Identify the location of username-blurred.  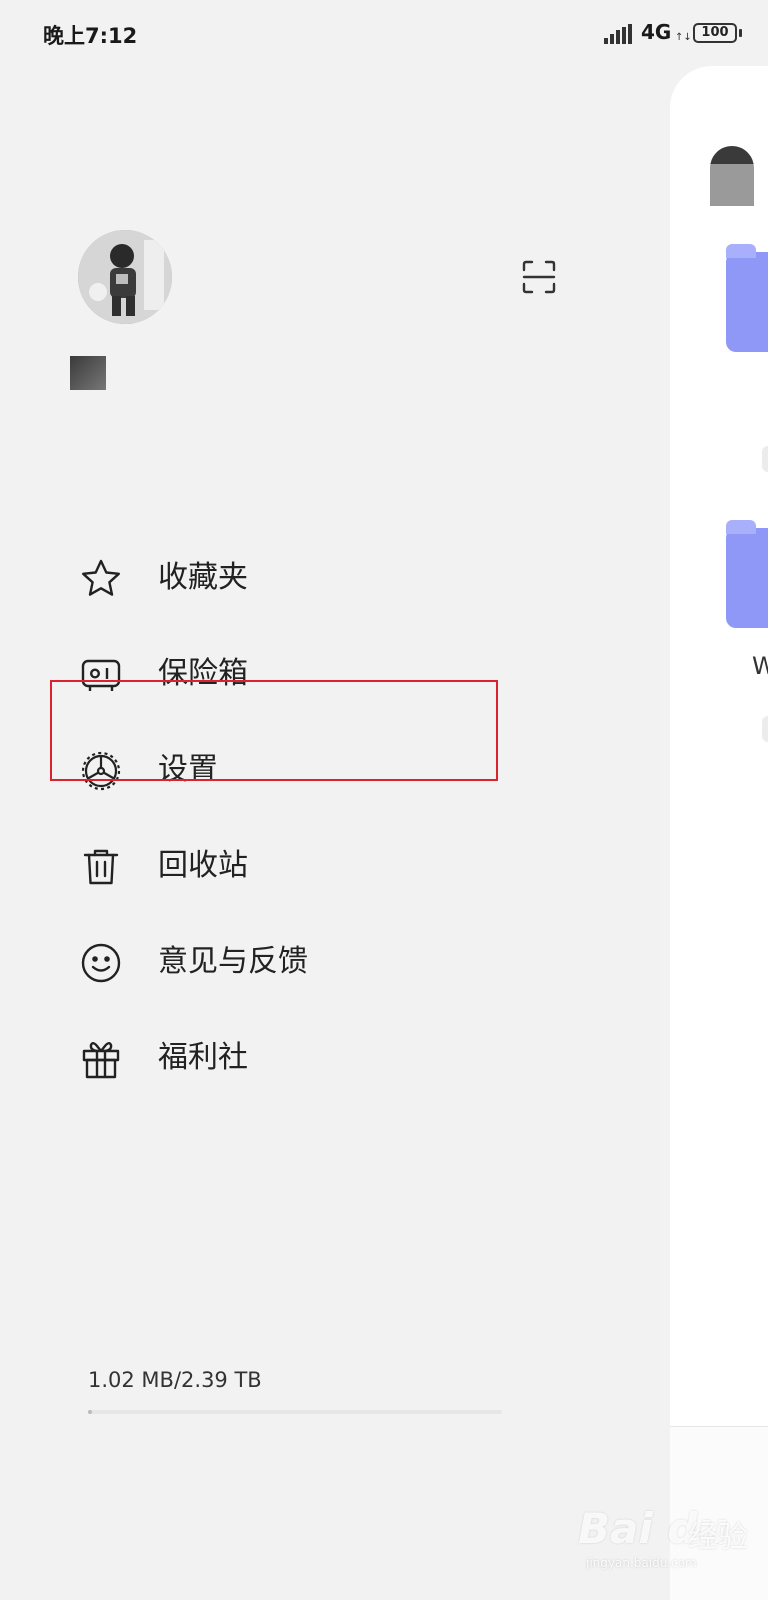
(88, 373).